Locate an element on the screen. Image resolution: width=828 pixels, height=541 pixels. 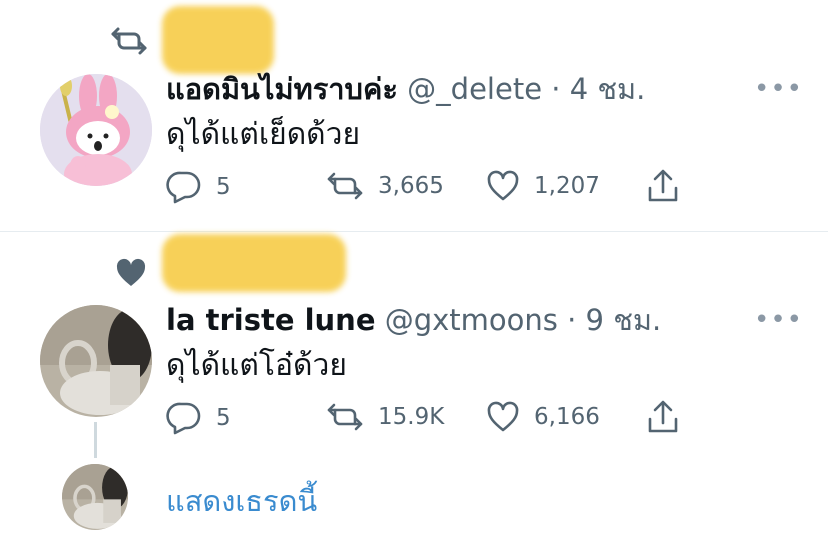
photo-avatar-small is located at coordinates (95, 497).